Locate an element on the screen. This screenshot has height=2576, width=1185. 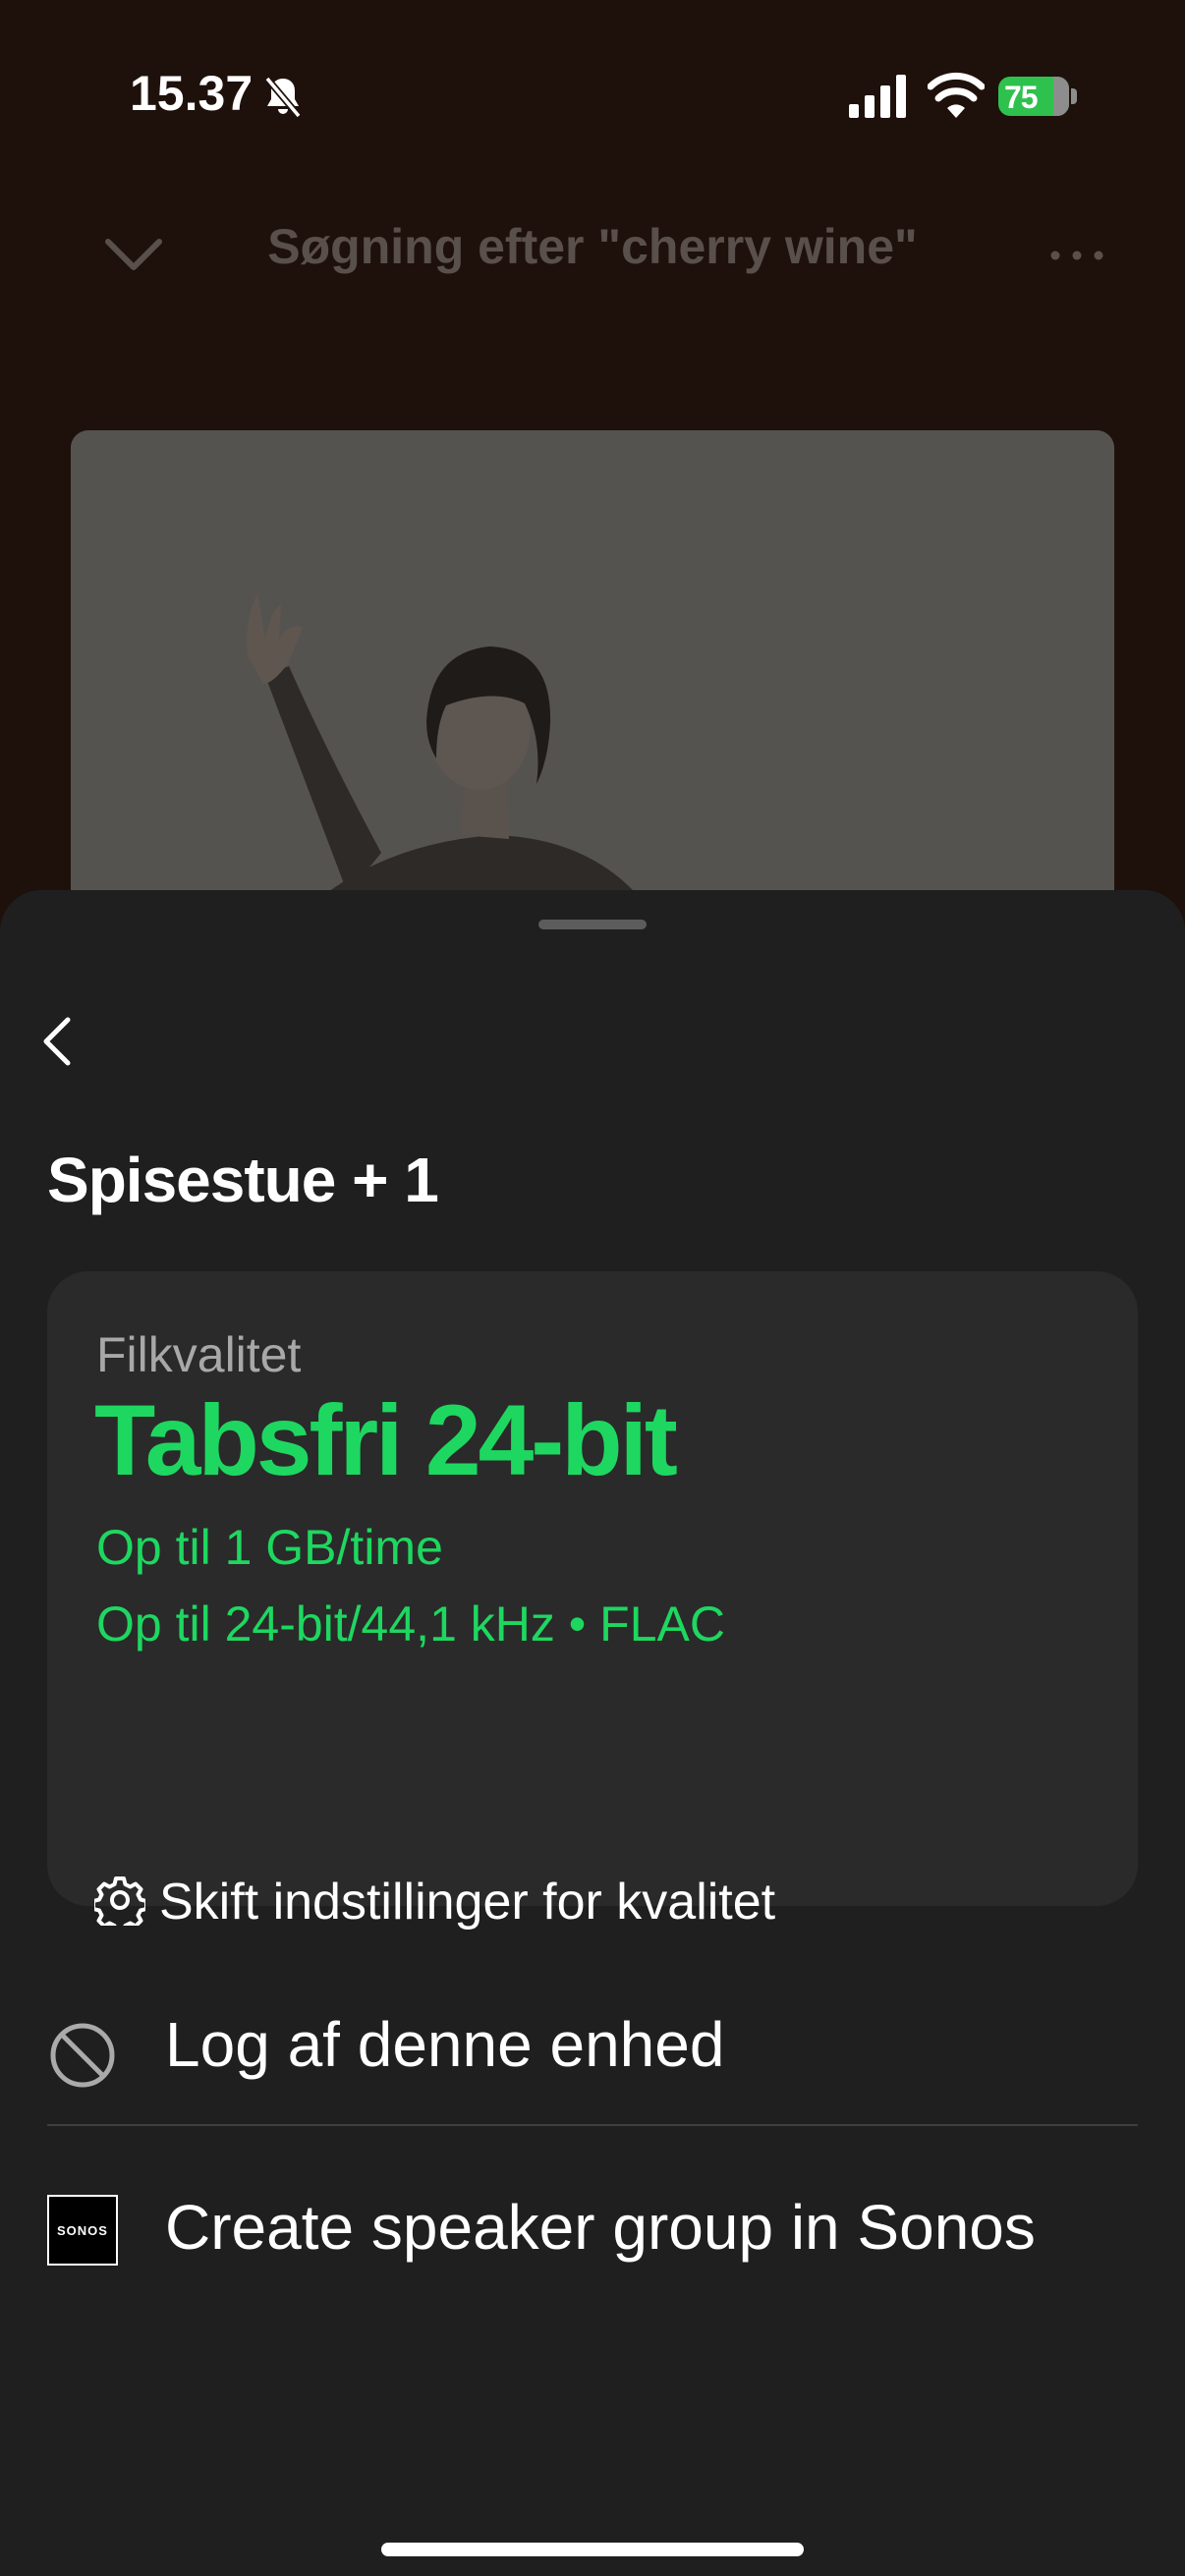
status-bar: 15.37 75 is located at coordinates (592, 93).